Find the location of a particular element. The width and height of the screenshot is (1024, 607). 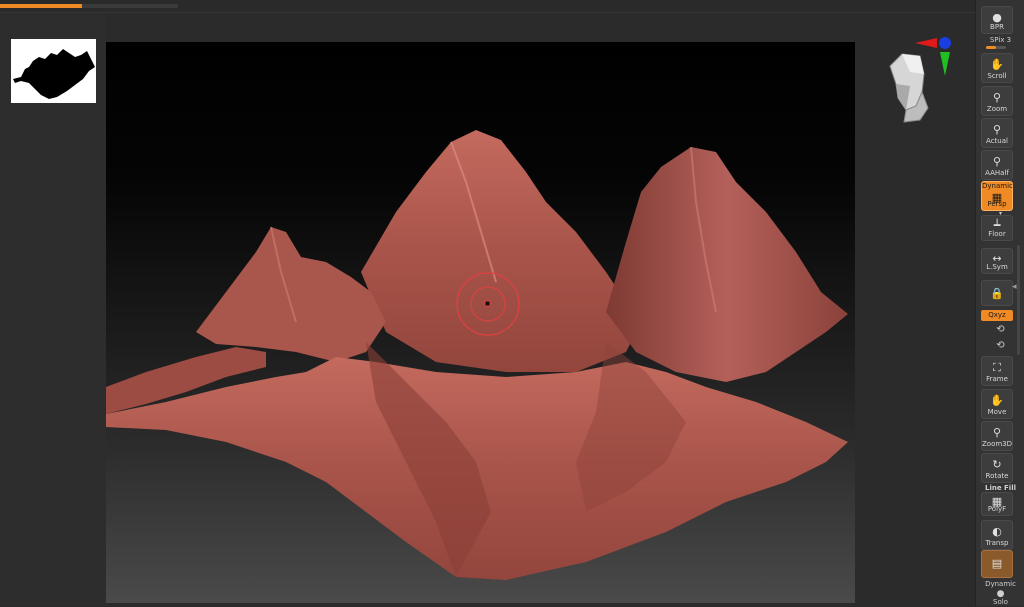

floor-button: ┷ Floor is located at coordinates (997, 228).